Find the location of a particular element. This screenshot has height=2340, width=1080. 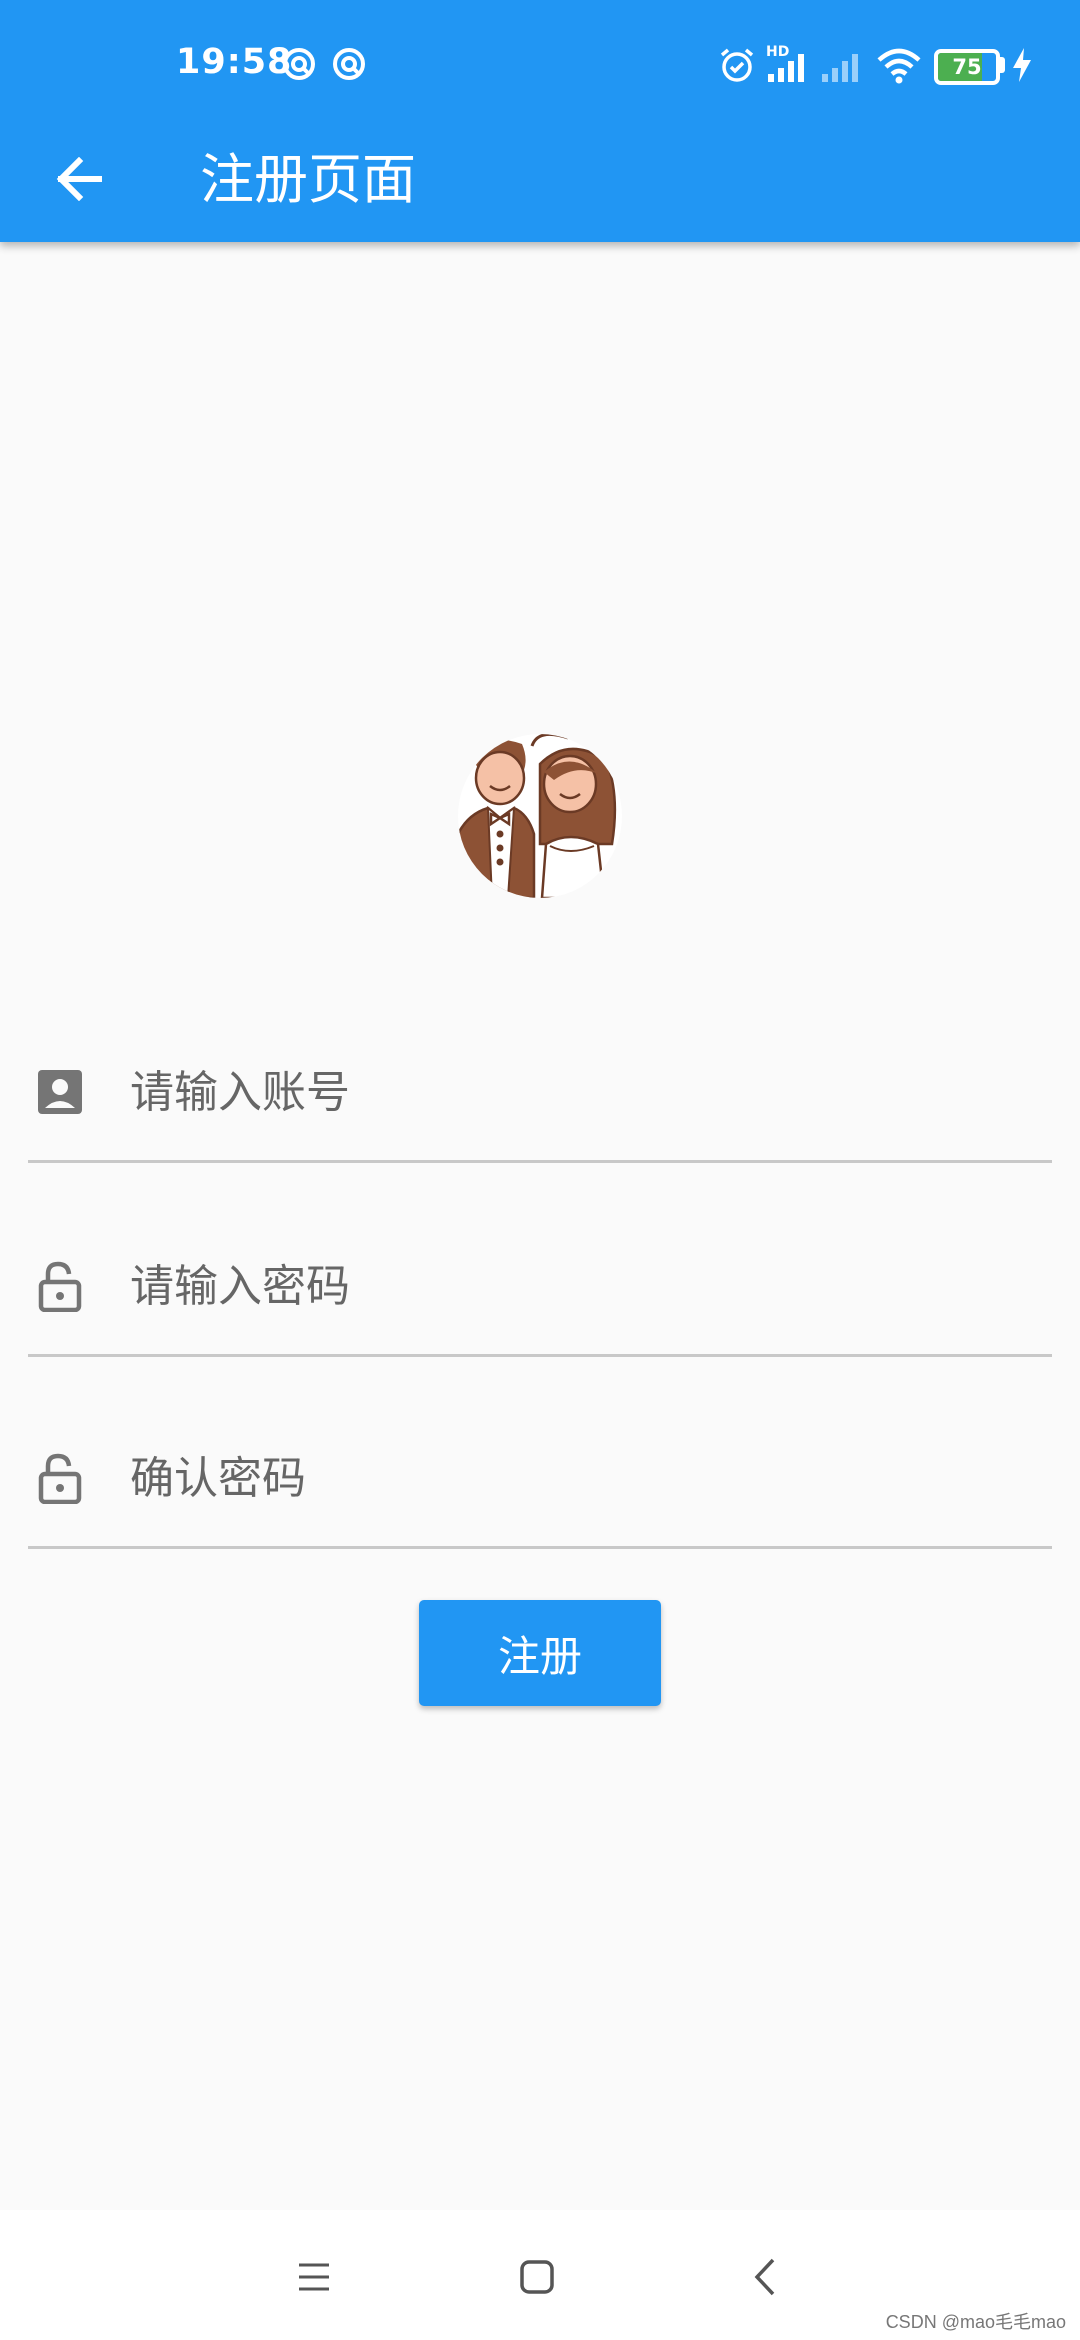

menu-button is located at coordinates (314, 2277).